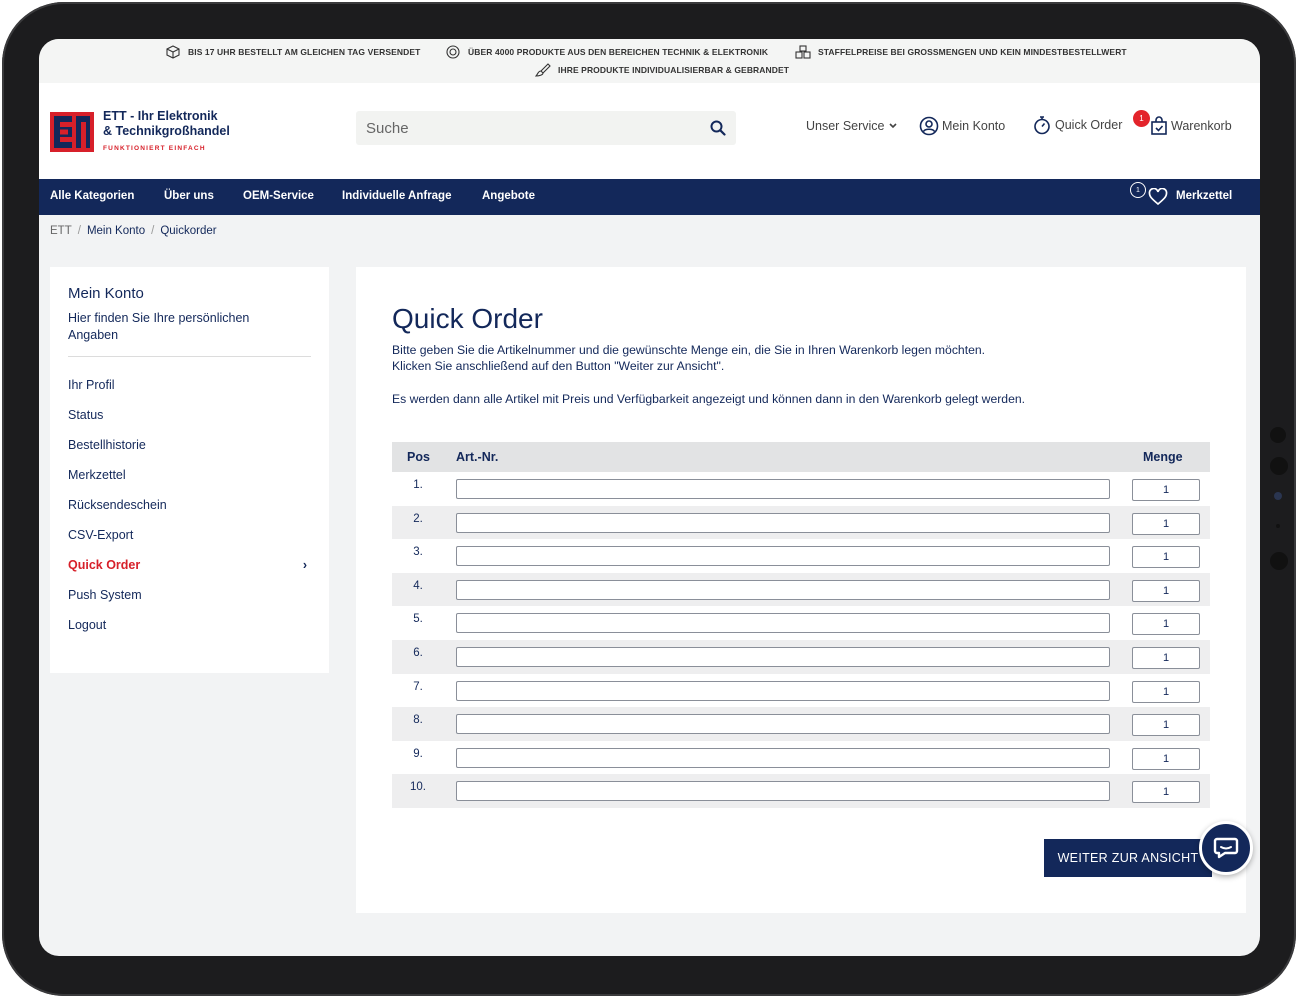  What do you see at coordinates (166, 131) in the screenshot?
I see `brand-line2: & Technikgroßhandel` at bounding box center [166, 131].